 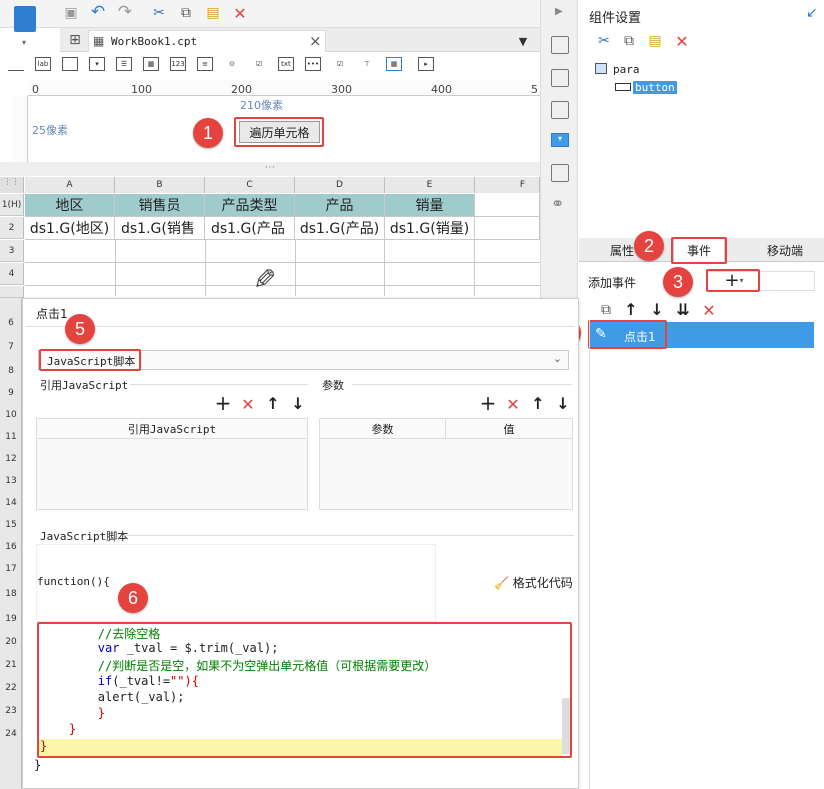 What do you see at coordinates (98, 12) in the screenshot?
I see `undo-icon: ↶` at bounding box center [98, 12].